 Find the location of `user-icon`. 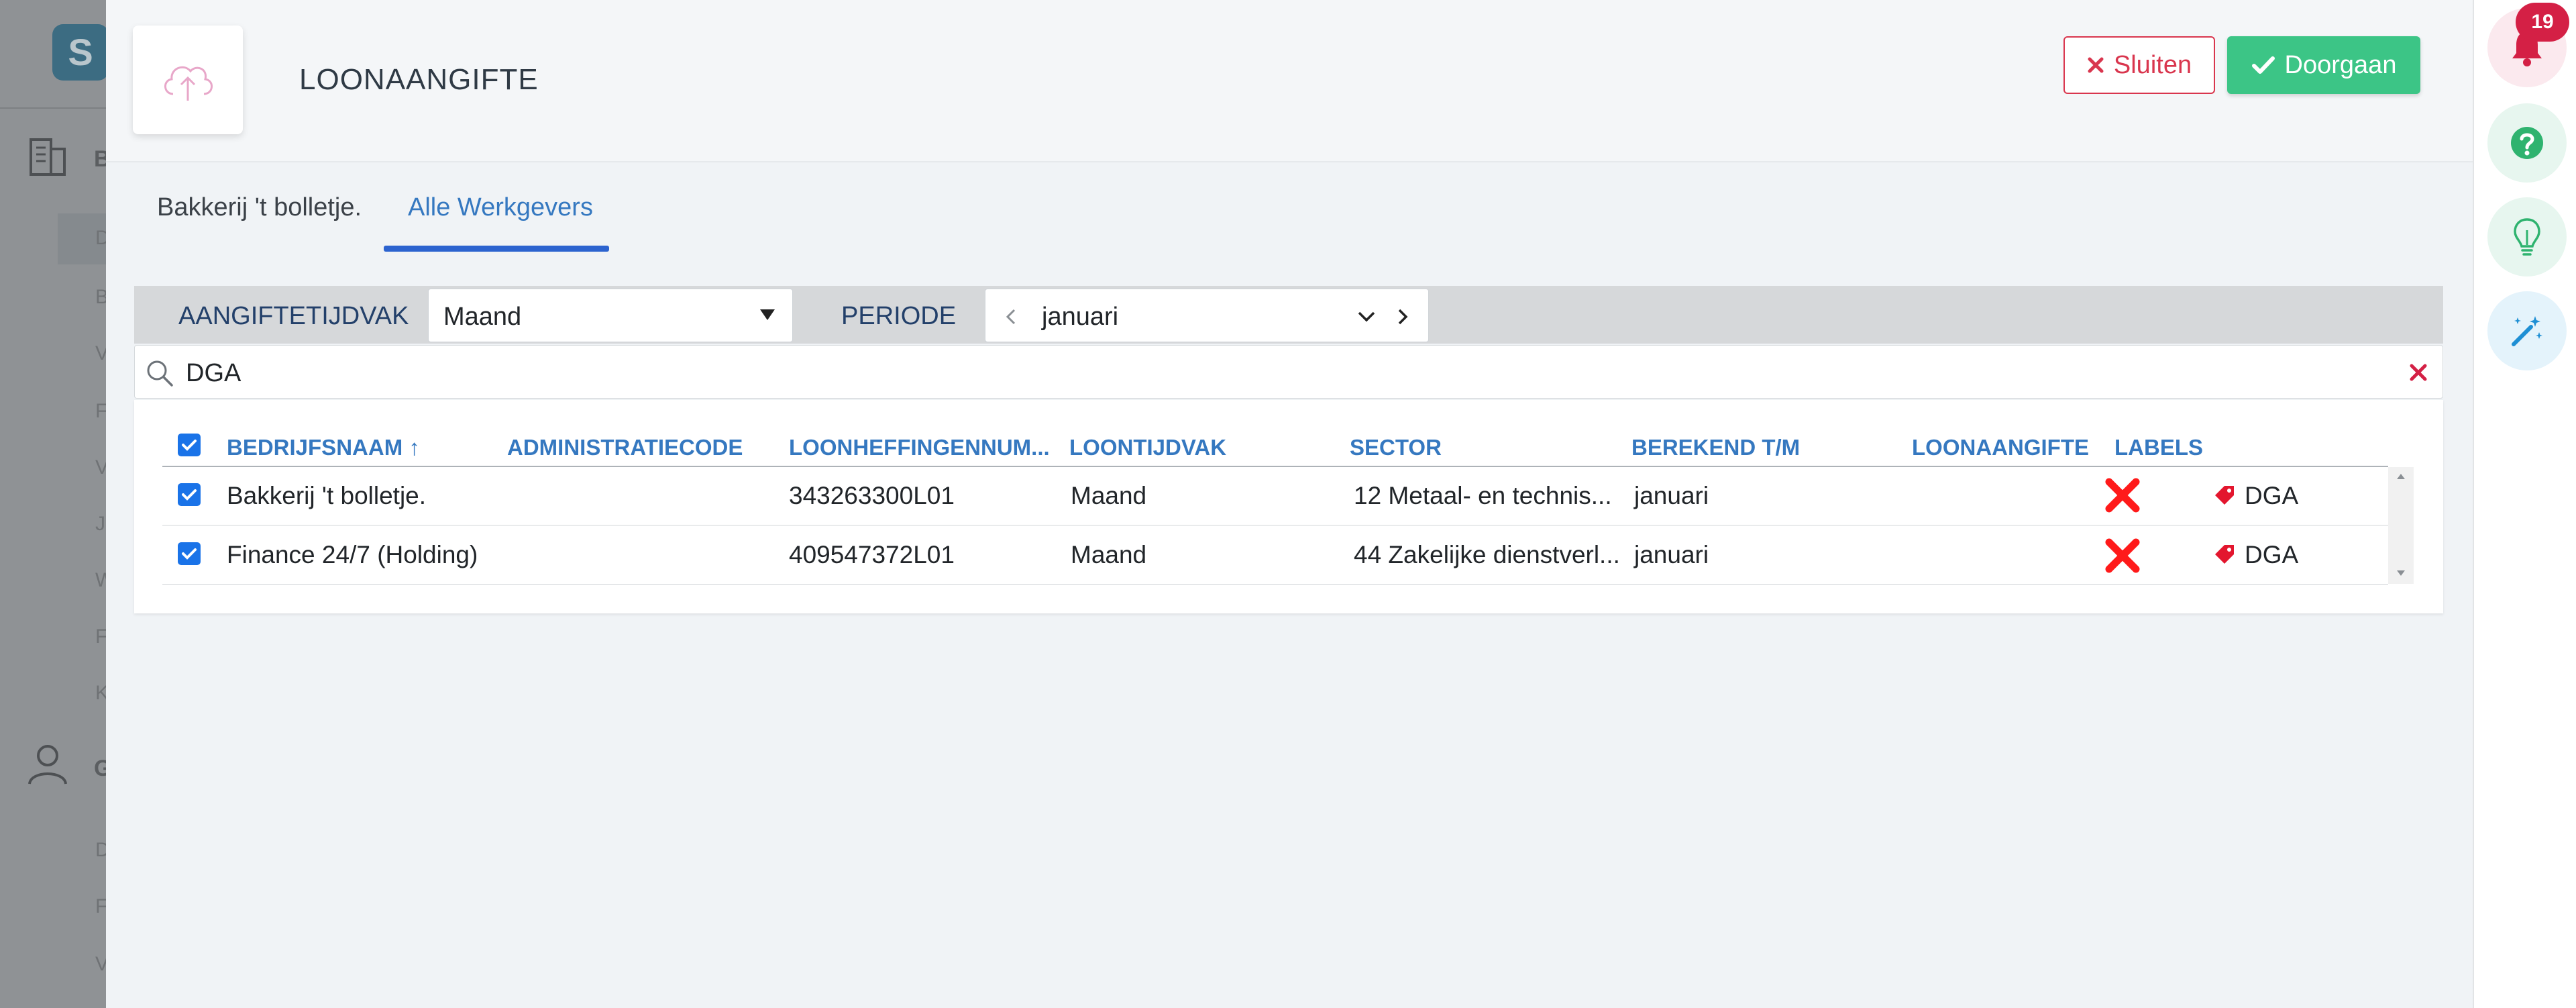

user-icon is located at coordinates (47, 765).